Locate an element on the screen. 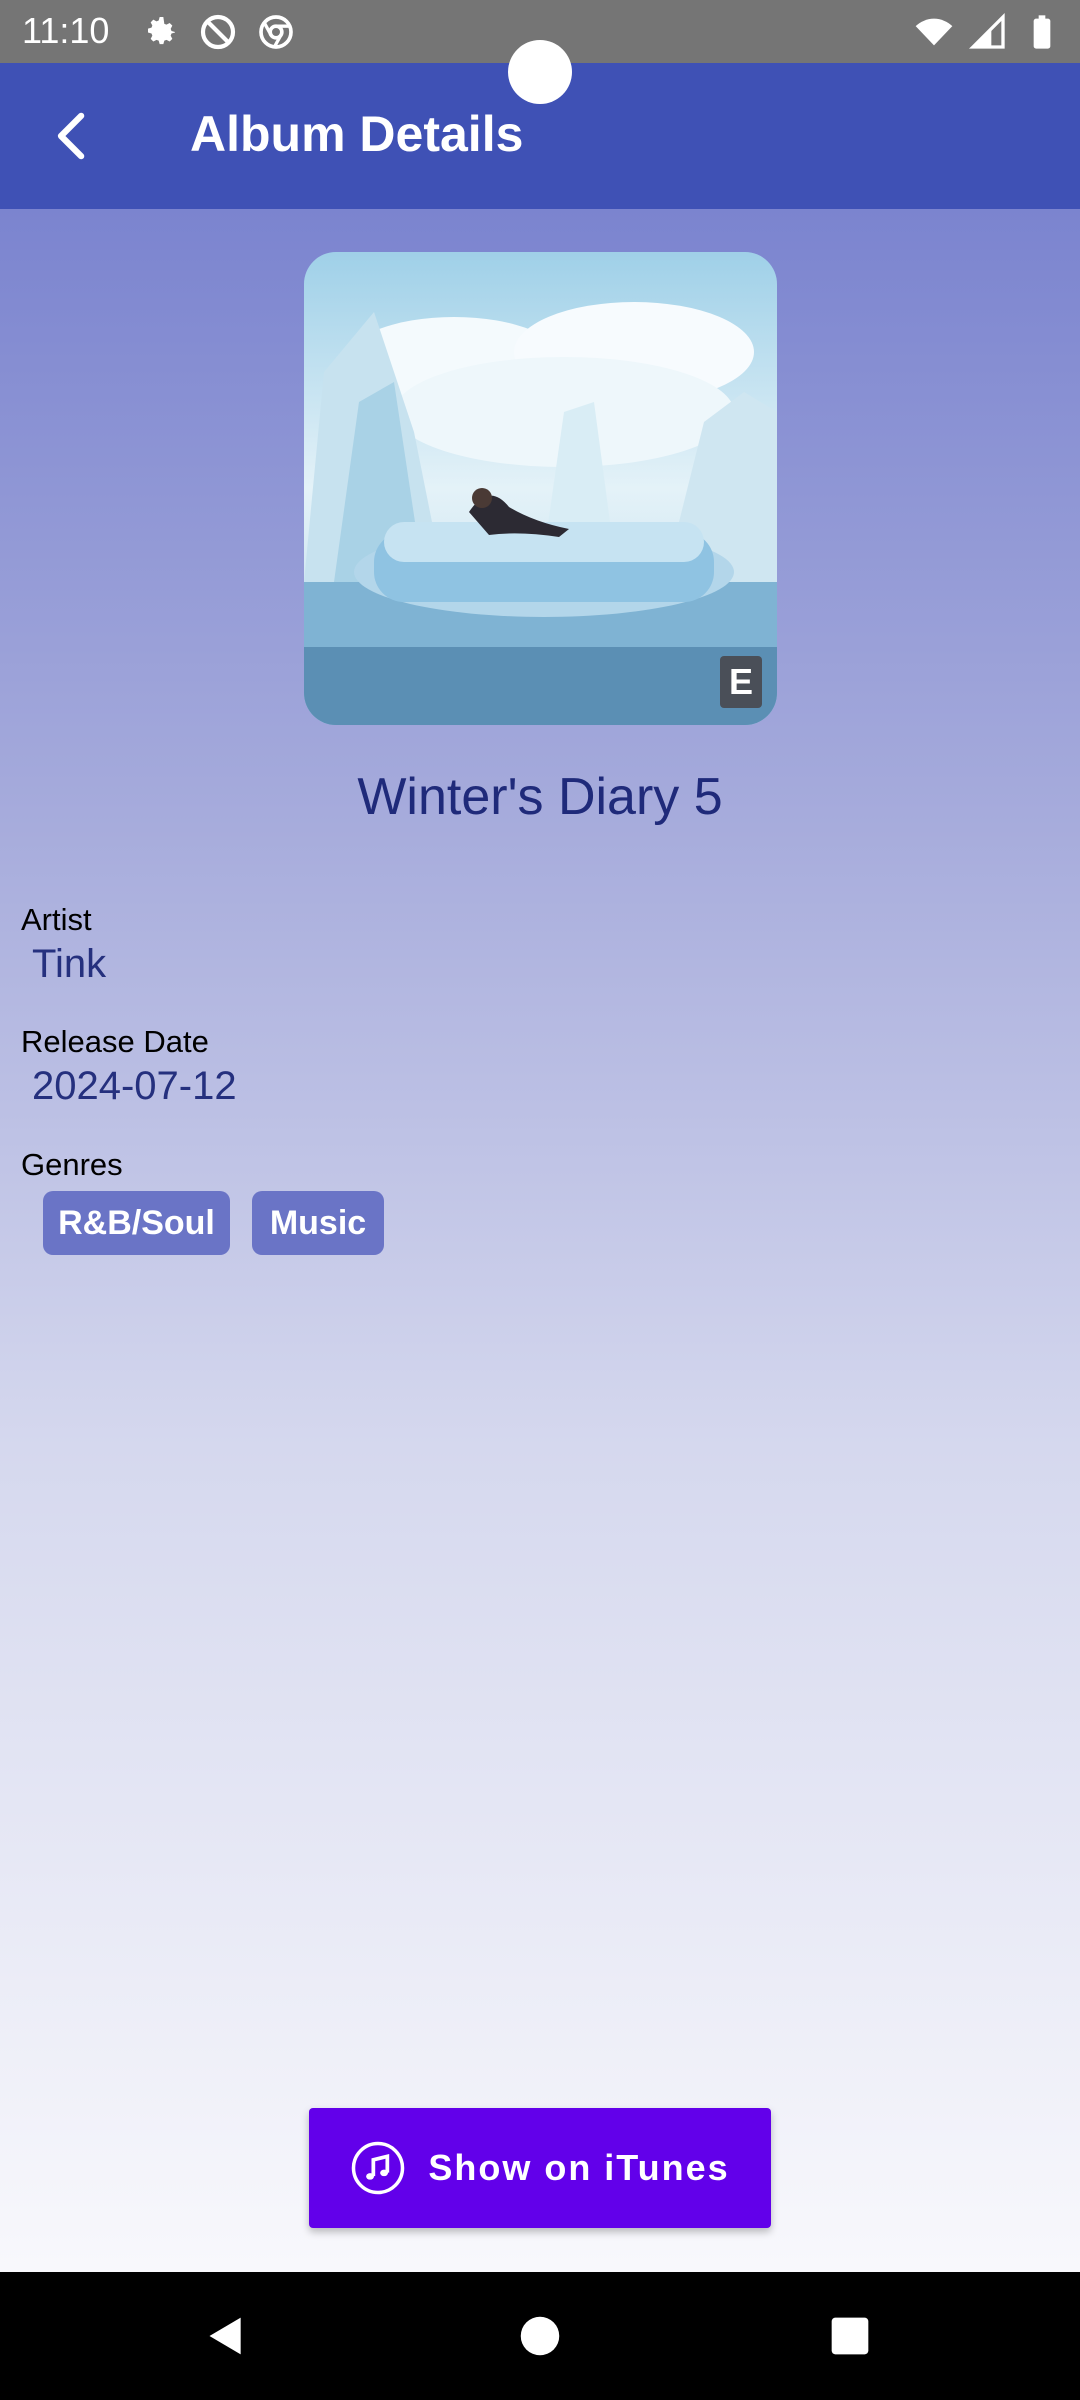  status-time: 11:10 is located at coordinates (66, 30).